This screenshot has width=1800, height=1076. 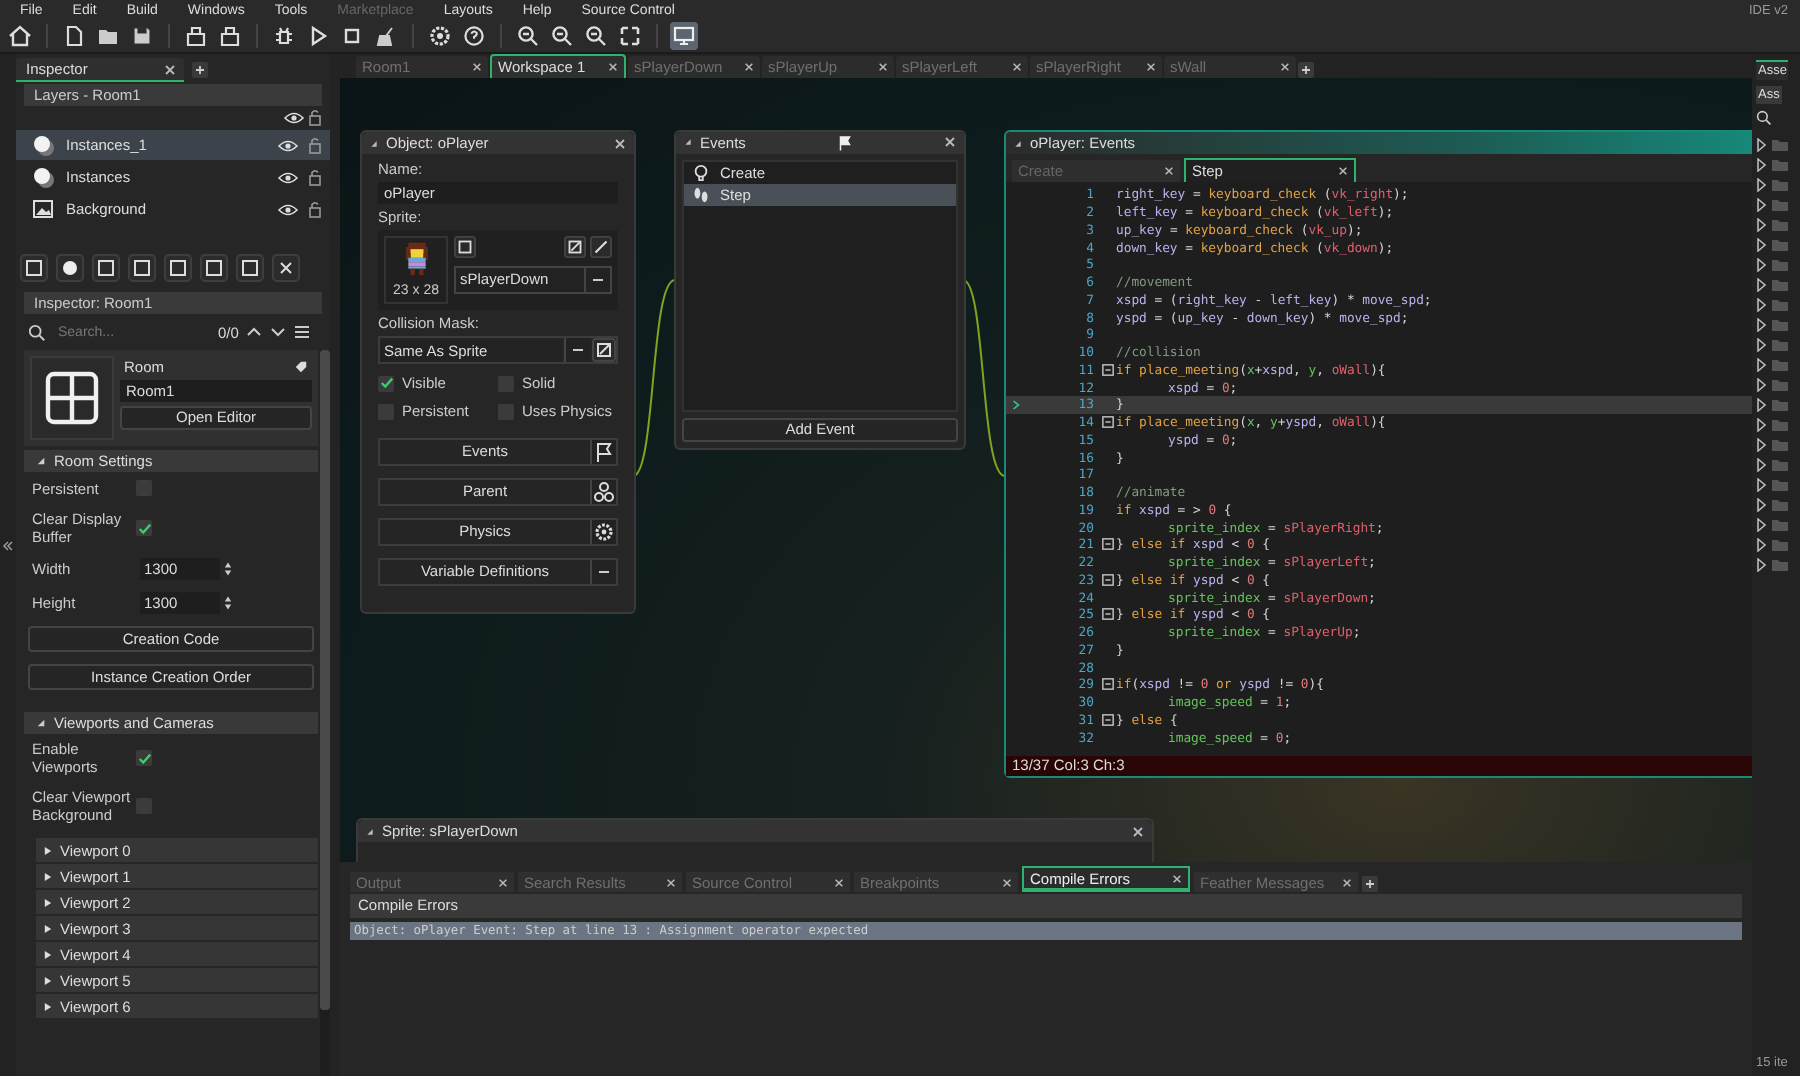 I want to click on bug-icon, so click(x=284, y=36).